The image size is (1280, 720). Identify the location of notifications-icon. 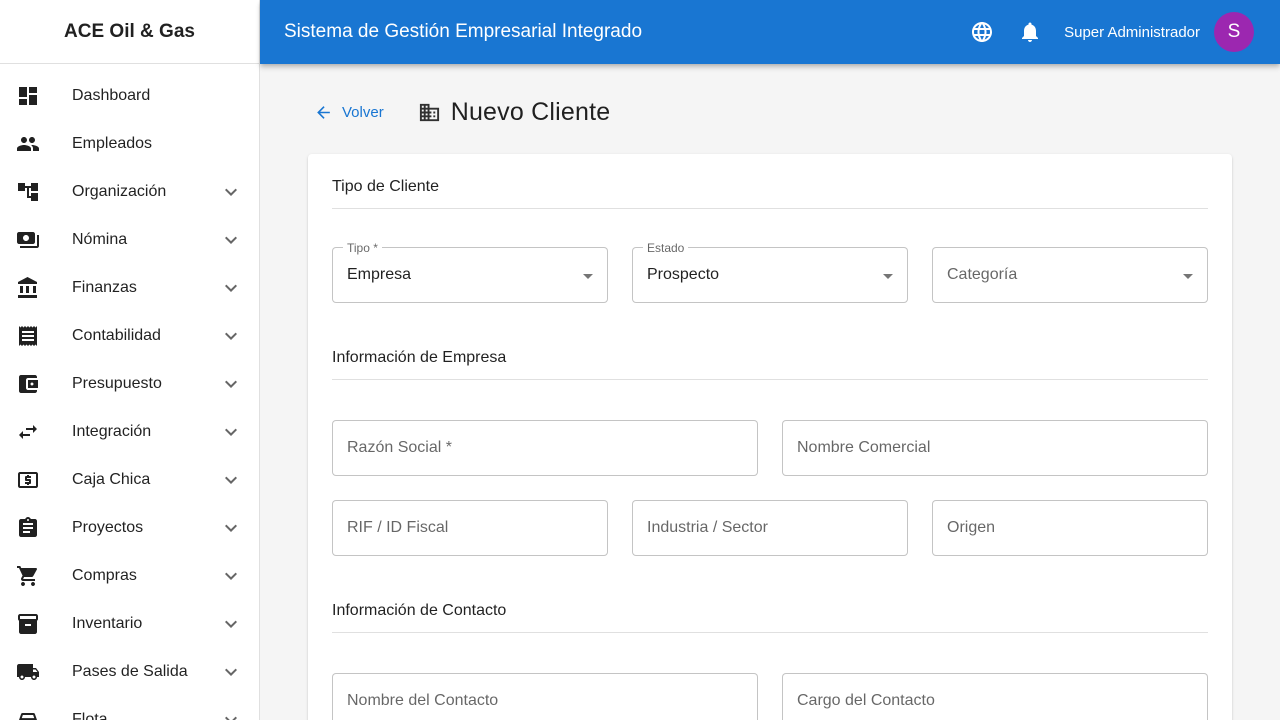
(1030, 32).